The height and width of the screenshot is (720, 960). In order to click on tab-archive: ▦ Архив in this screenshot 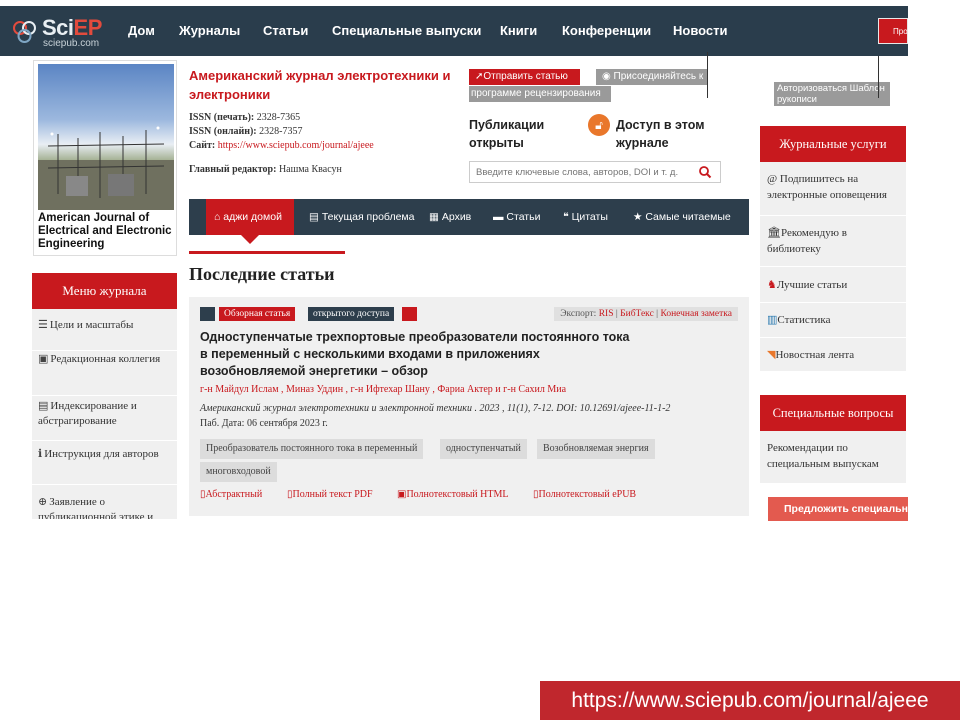, I will do `click(450, 217)`.